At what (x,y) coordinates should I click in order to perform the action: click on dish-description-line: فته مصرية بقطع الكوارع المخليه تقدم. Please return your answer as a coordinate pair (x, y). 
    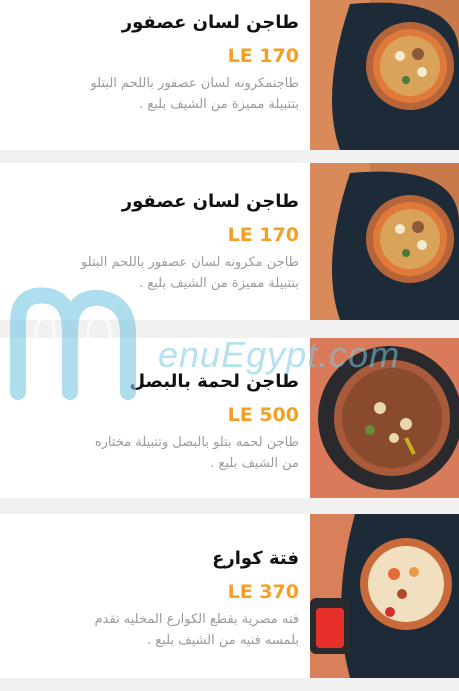
    Looking at the image, I should click on (196, 619).